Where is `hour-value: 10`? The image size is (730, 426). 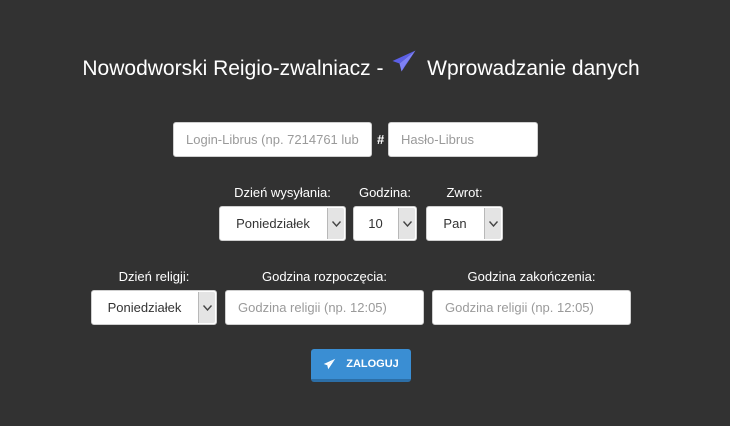
hour-value: 10 is located at coordinates (375, 223).